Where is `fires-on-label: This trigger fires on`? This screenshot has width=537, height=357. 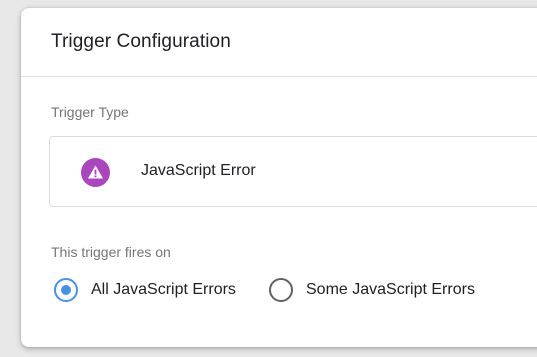
fires-on-label: This trigger fires on is located at coordinates (111, 252).